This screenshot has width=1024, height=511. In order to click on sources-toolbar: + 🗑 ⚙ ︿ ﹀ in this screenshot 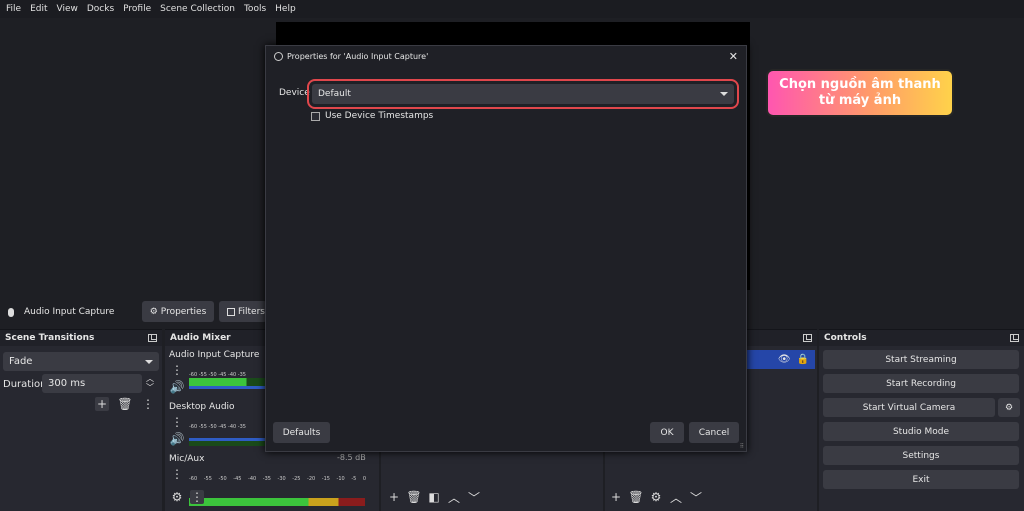, I will do `click(656, 497)`.